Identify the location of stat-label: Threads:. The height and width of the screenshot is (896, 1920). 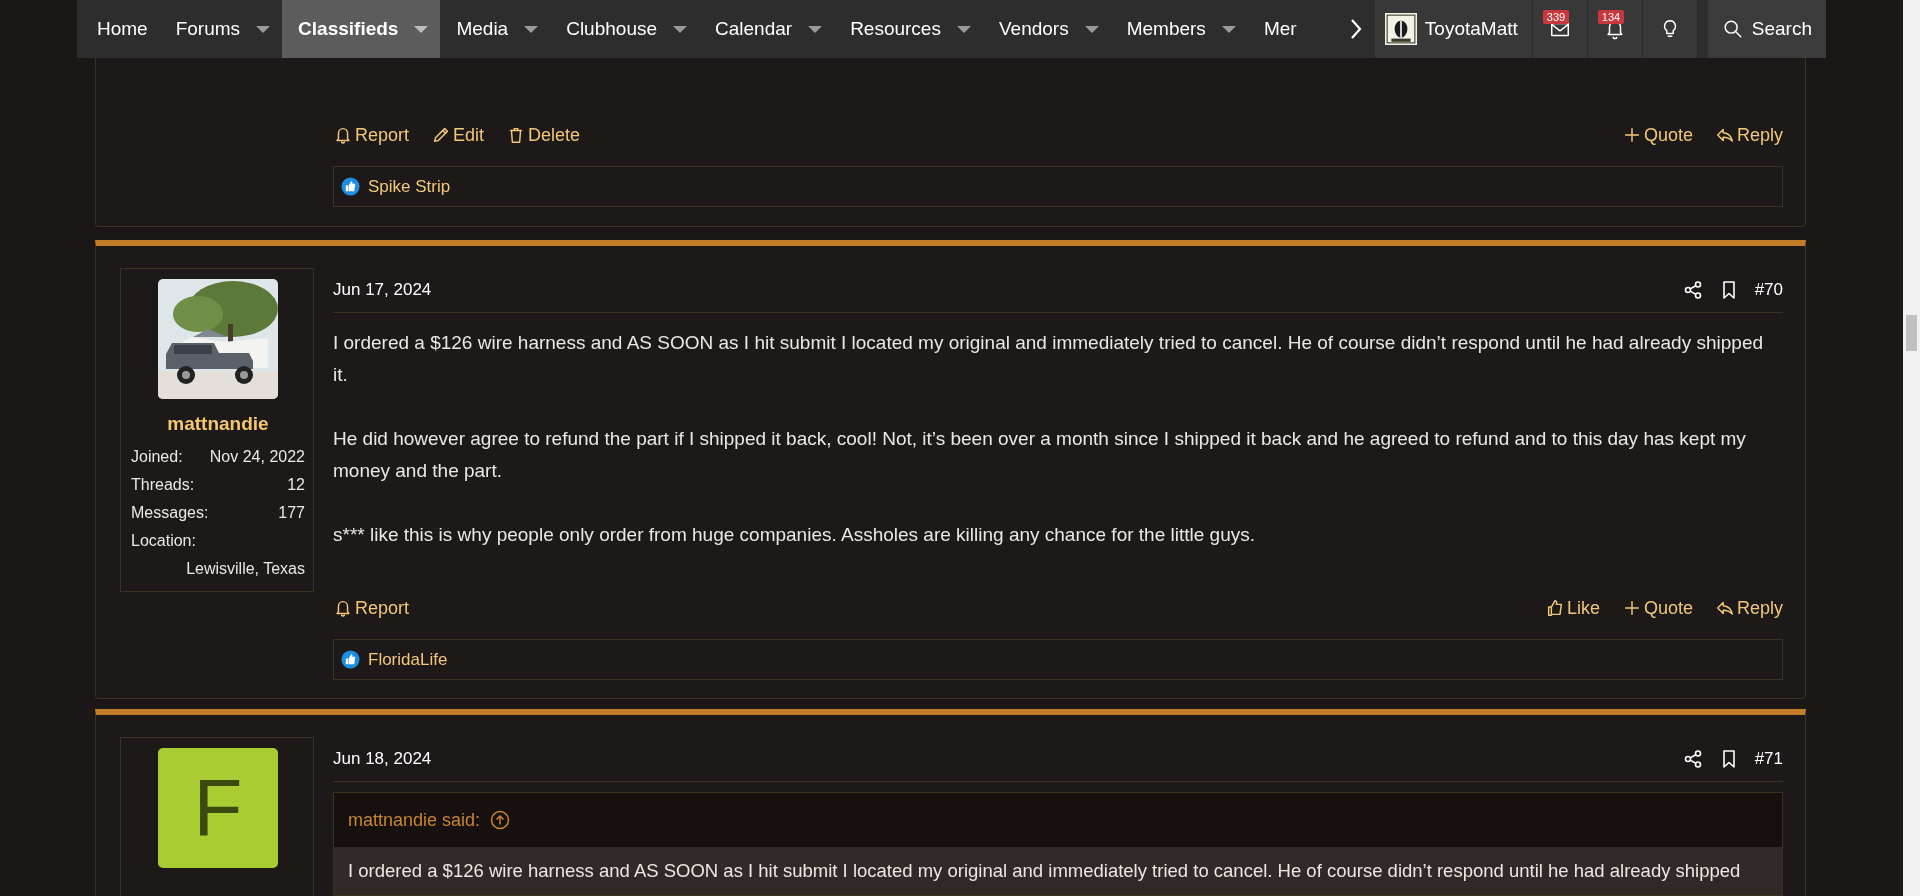
(163, 485).